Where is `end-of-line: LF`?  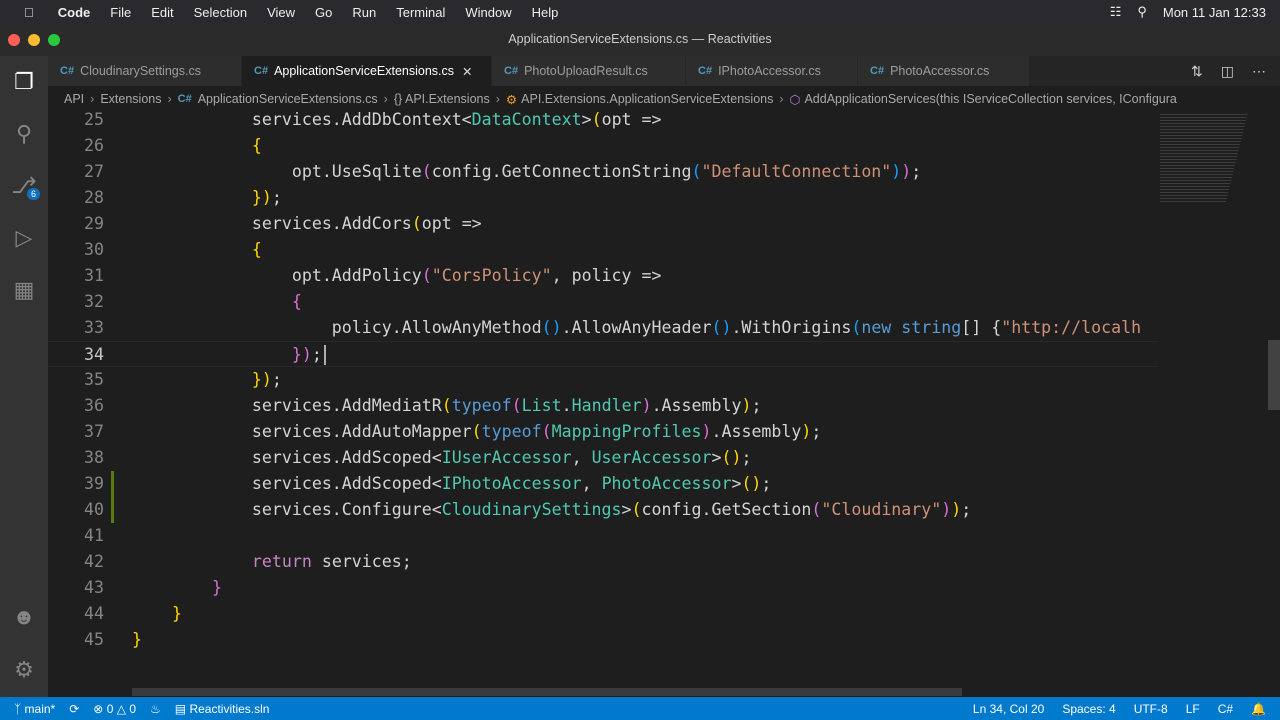
end-of-line: LF is located at coordinates (1193, 709).